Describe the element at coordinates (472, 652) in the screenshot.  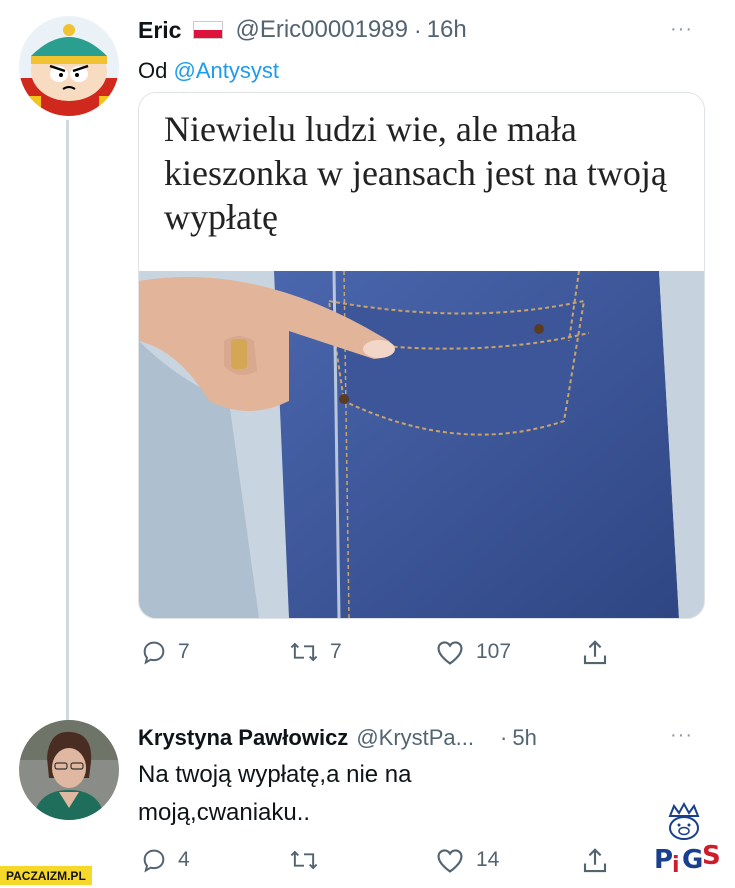
I see `like-button: 107` at that location.